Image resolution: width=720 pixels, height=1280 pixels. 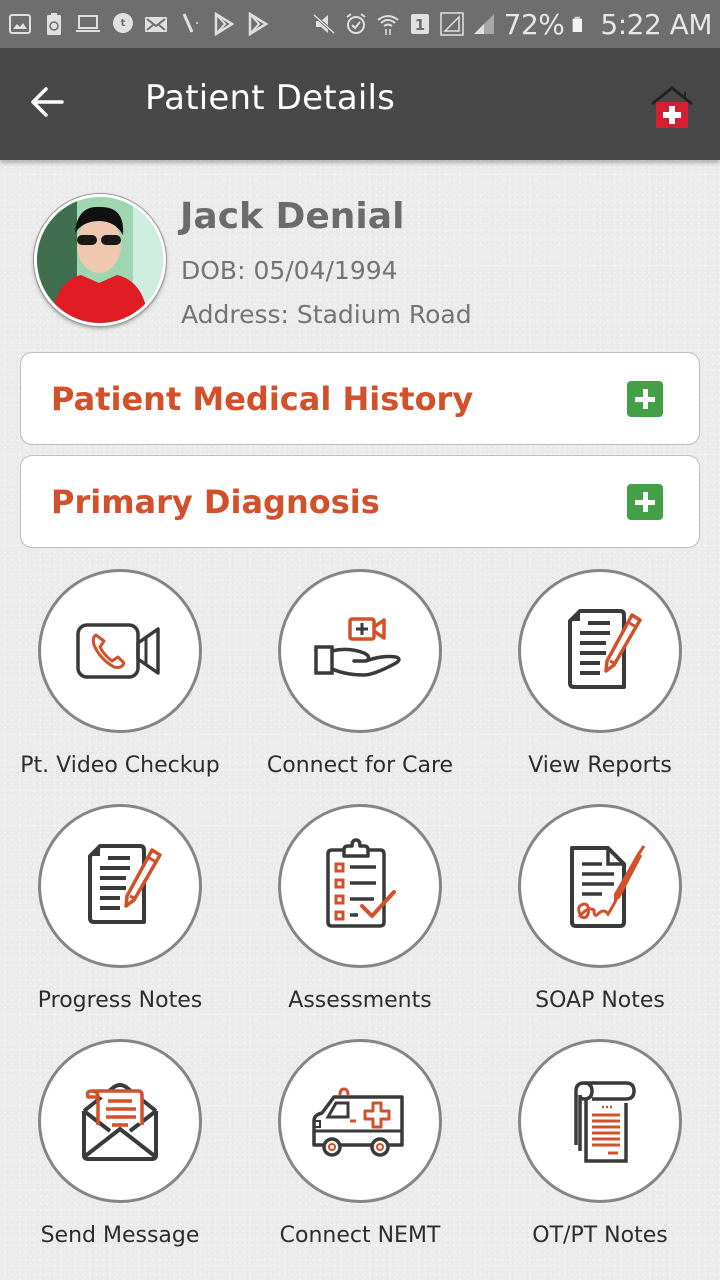 I want to click on svg-text: 1, so click(x=419, y=25).